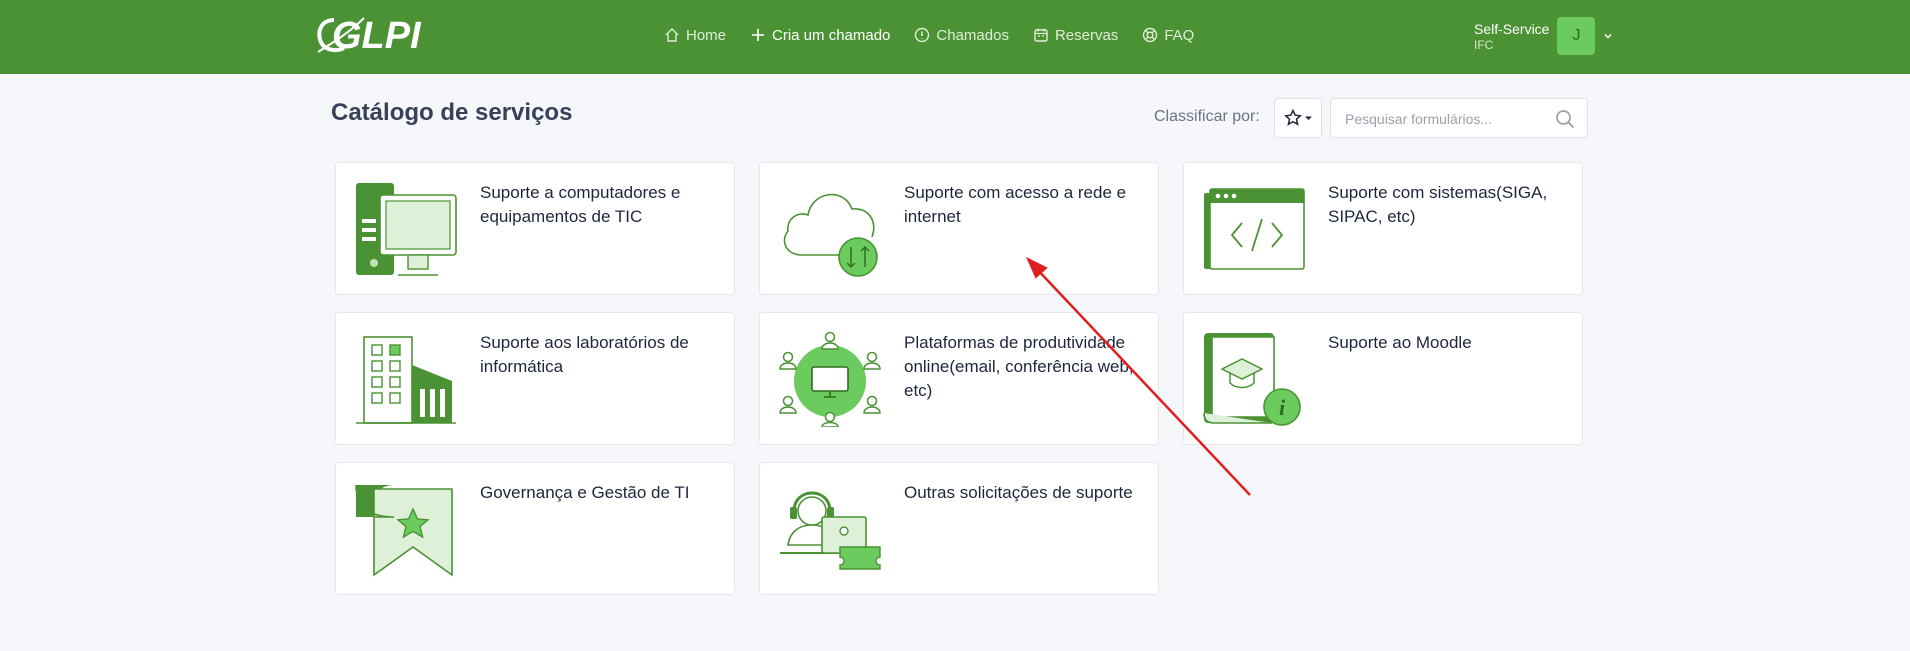 This screenshot has height=651, width=1910. Describe the element at coordinates (1565, 119) in the screenshot. I see `search-icon` at that location.